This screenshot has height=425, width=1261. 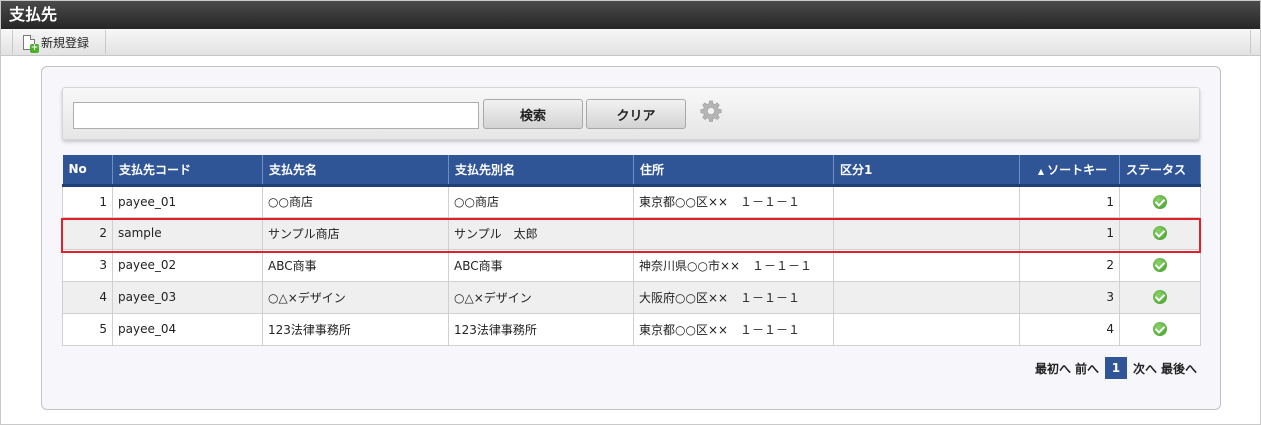 I want to click on new-register-button: + 新規登録, so click(x=59, y=42).